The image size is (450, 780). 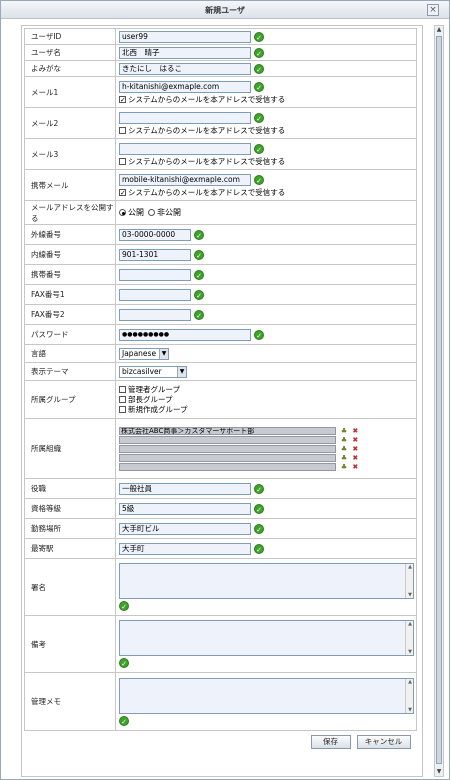 I want to click on mail3-receive-checkbox, so click(x=122, y=161).